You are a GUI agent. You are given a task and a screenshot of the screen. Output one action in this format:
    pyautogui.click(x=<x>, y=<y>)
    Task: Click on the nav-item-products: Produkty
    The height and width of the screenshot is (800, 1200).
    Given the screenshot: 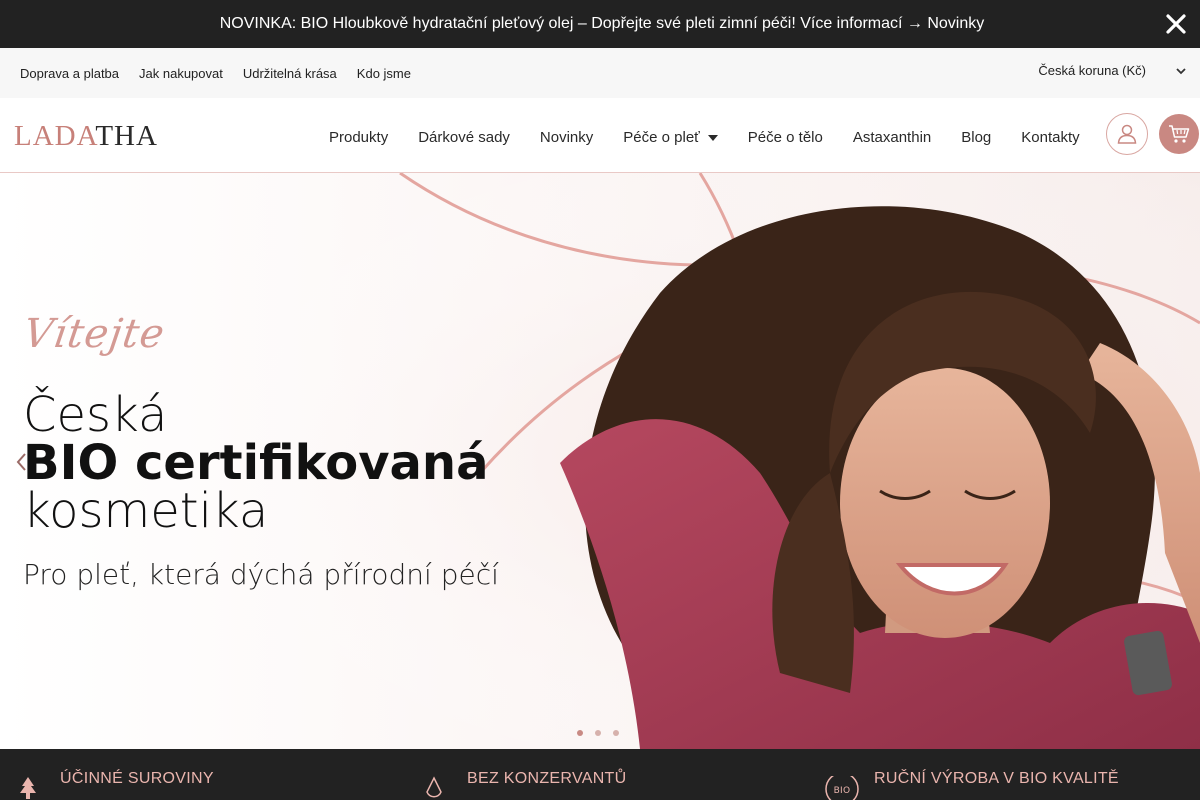 What is the action you would take?
    pyautogui.click(x=358, y=137)
    